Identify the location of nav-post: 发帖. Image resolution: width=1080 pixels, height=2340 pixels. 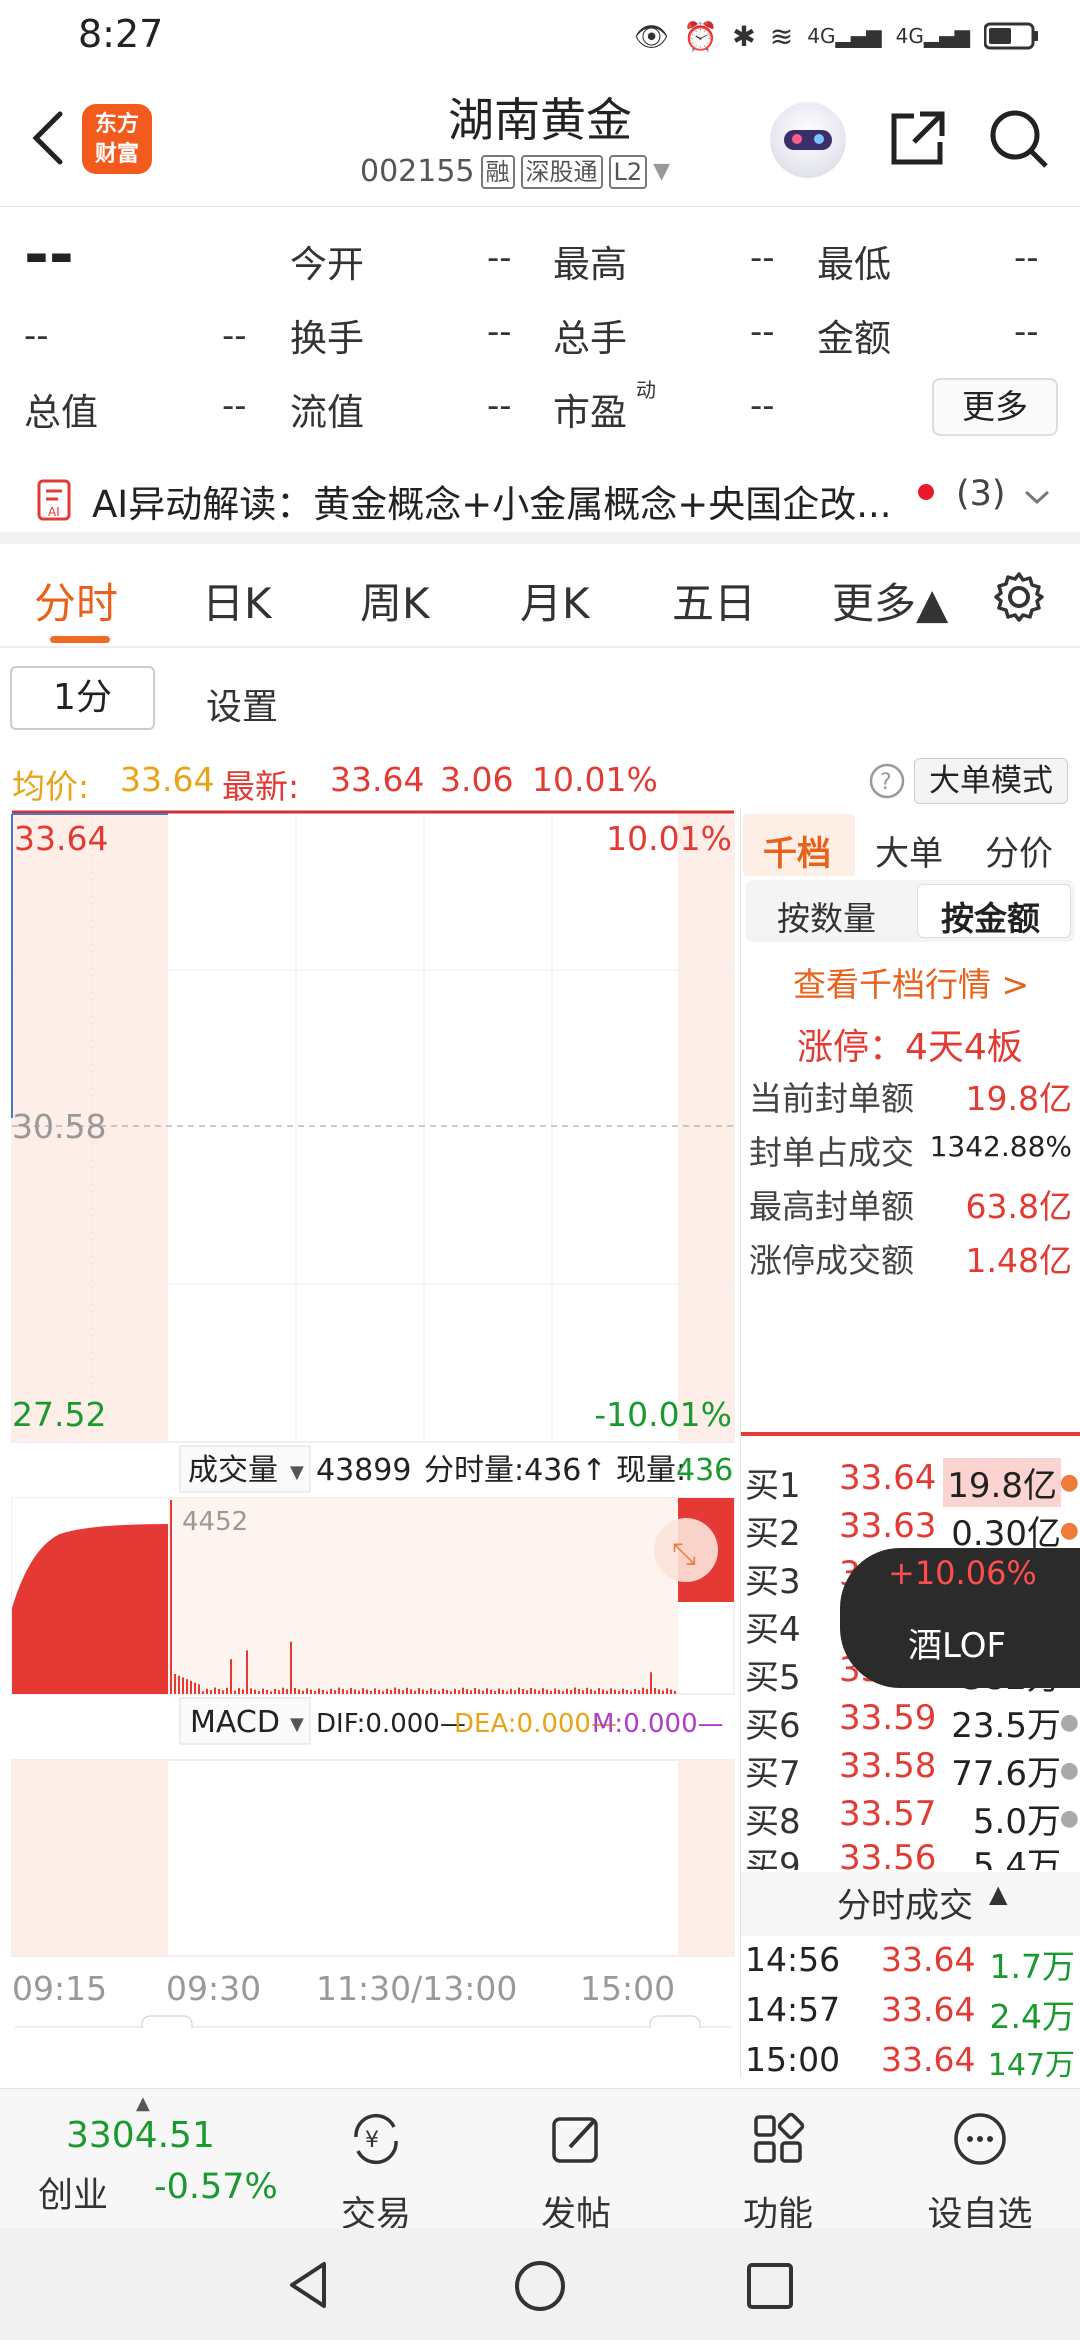
(576, 2172).